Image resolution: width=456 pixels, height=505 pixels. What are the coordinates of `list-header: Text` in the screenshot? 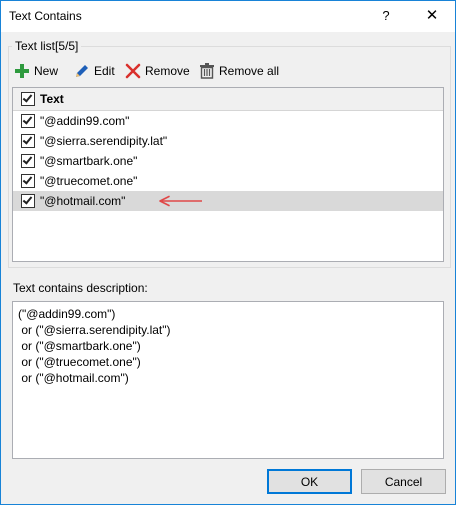 It's located at (228, 99).